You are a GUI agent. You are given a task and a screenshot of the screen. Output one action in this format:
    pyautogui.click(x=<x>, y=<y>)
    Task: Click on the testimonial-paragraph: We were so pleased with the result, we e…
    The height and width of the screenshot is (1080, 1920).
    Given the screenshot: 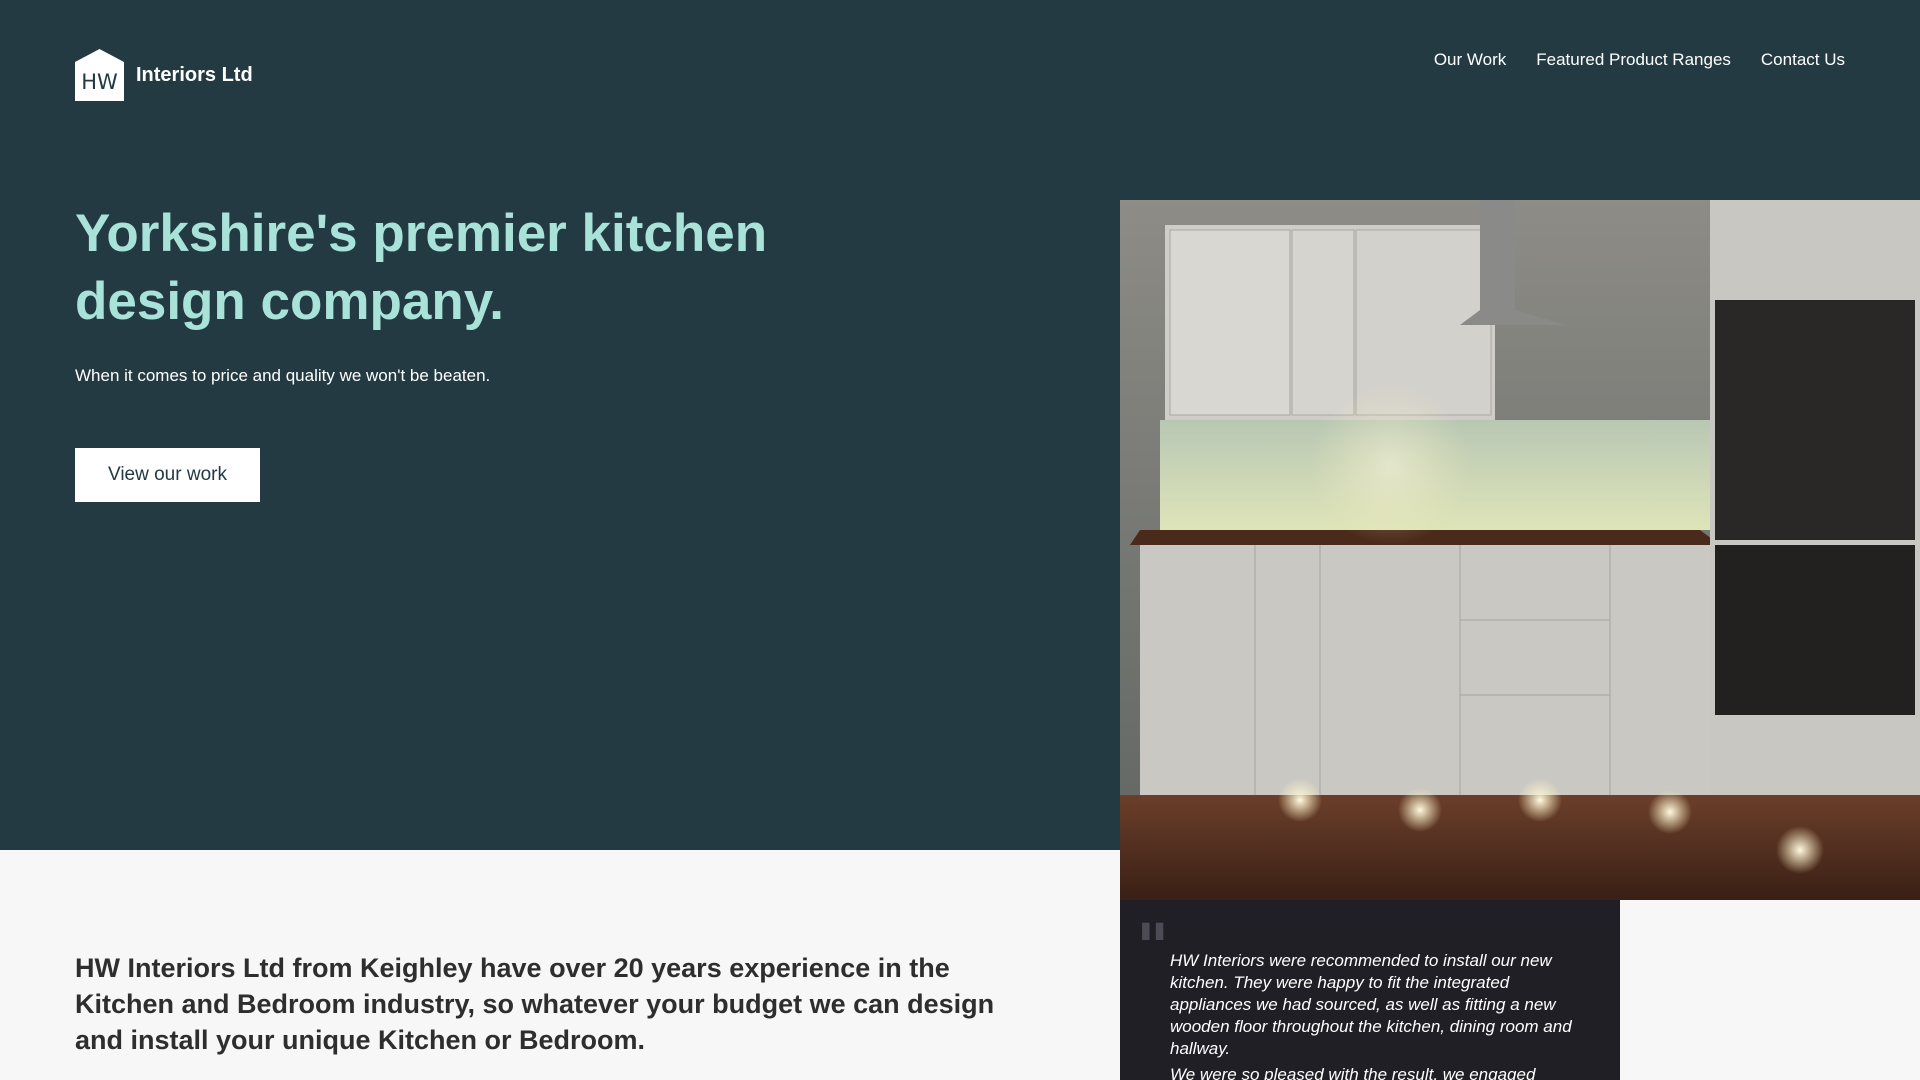 What is the action you would take?
    pyautogui.click(x=1353, y=1072)
    